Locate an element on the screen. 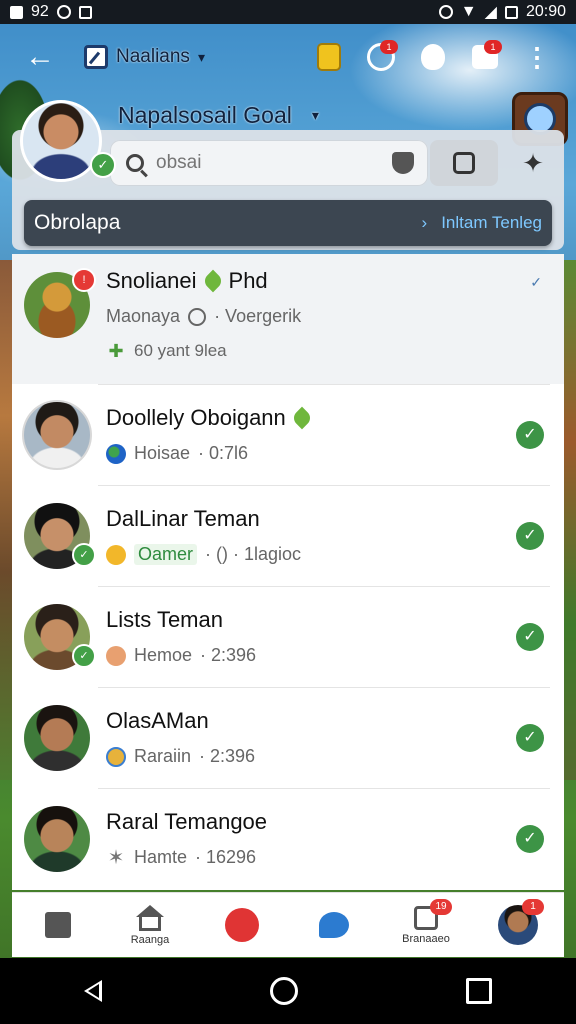  verified-check-icon: ✓ is located at coordinates (103, 165).